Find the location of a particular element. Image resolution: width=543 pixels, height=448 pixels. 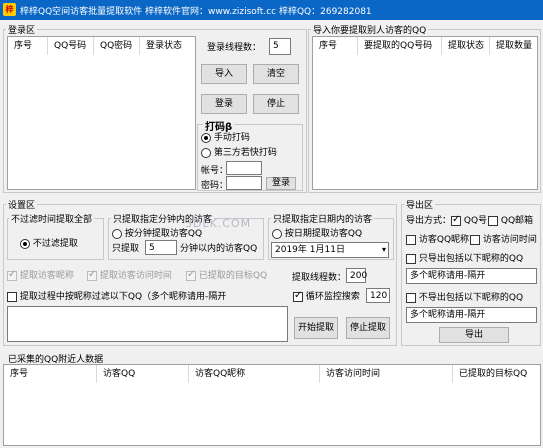

exclude-label: 不导出包括以下昵称的QQ is located at coordinates (471, 298).